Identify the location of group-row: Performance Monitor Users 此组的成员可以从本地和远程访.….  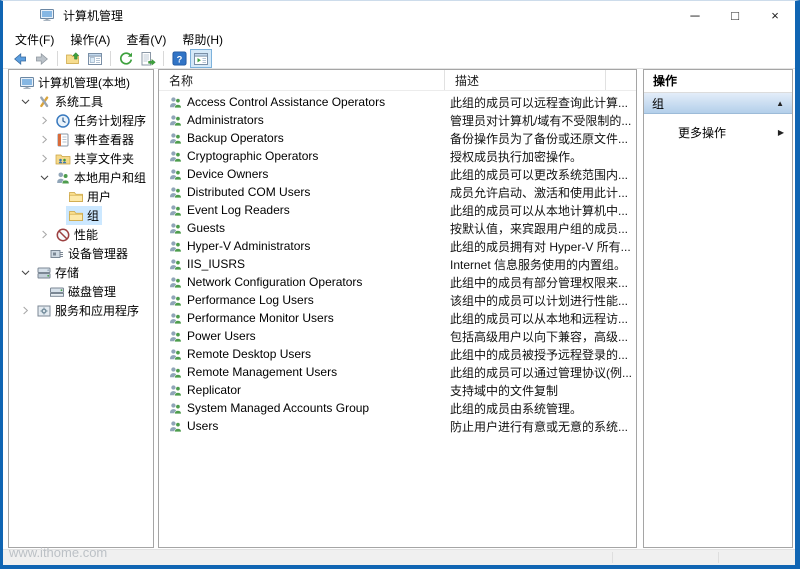
(397, 318).